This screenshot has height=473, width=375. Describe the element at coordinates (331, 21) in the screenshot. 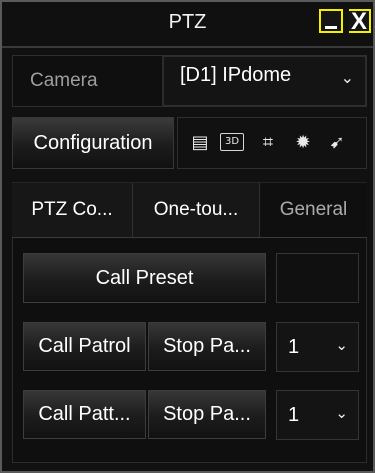

I see `minimize-button` at that location.